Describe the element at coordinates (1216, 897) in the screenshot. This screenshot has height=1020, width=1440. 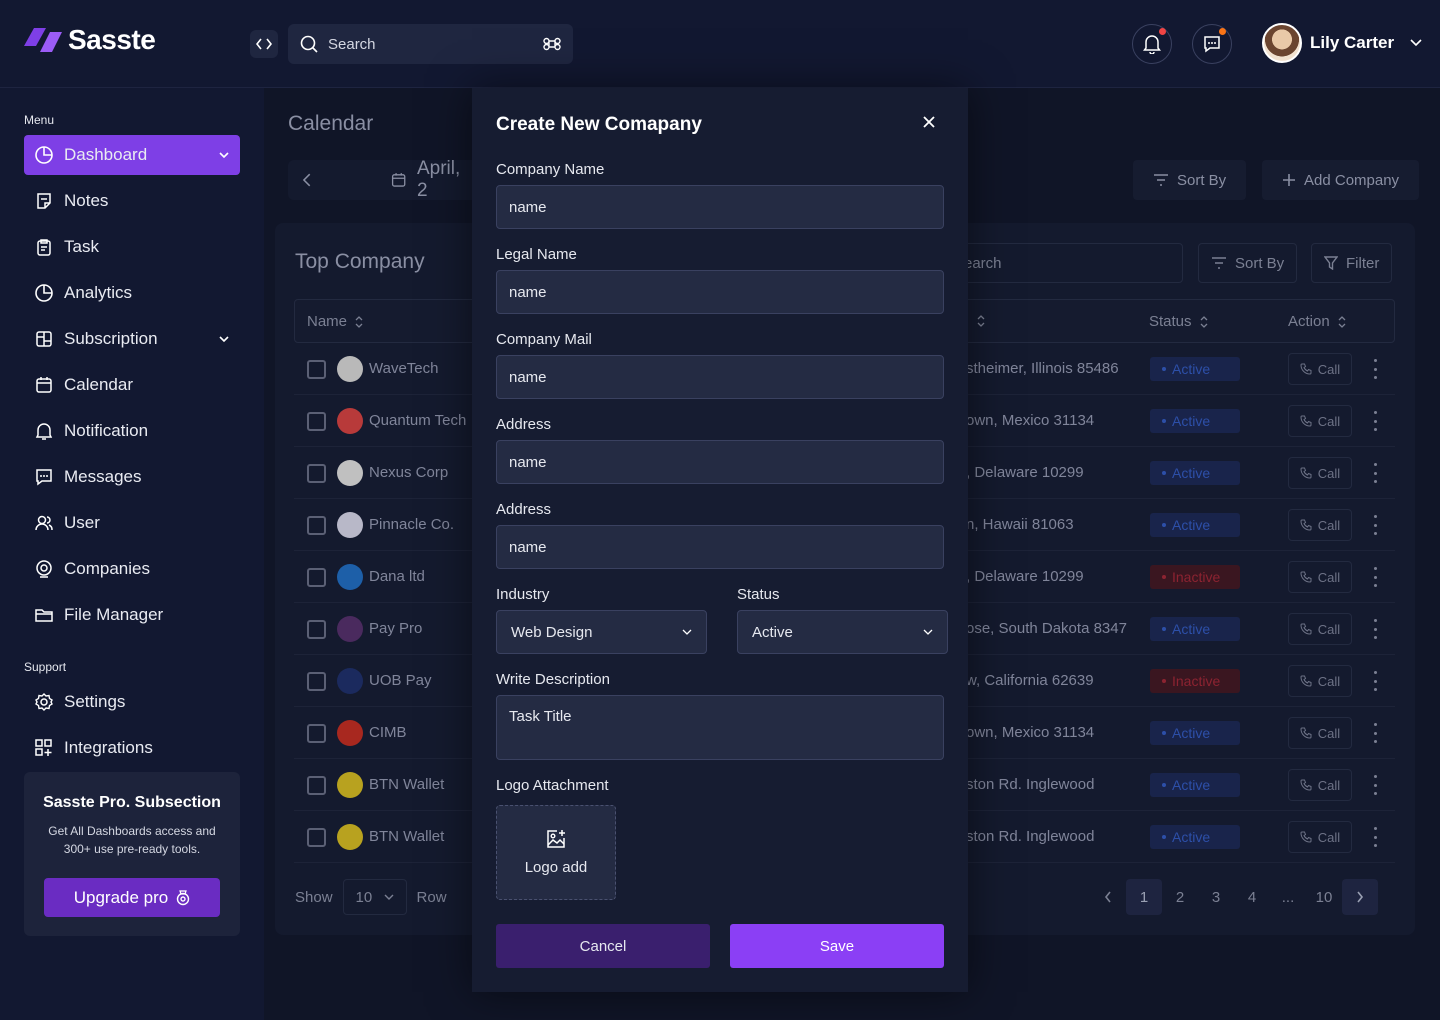
I see `page-button: 3` at that location.